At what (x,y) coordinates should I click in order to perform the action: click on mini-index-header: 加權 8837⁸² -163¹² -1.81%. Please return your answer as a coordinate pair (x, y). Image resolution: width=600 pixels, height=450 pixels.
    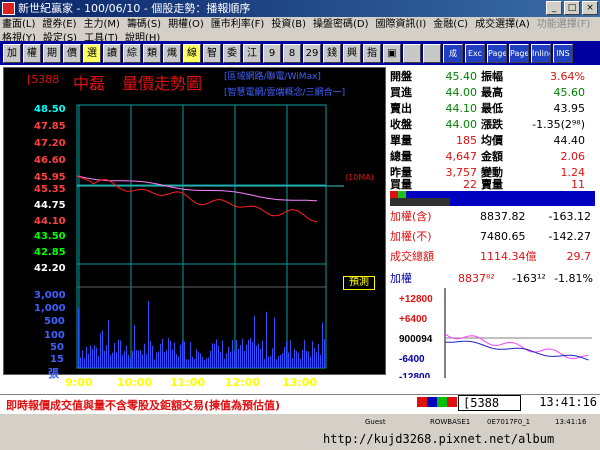
    Looking at the image, I should click on (492, 279).